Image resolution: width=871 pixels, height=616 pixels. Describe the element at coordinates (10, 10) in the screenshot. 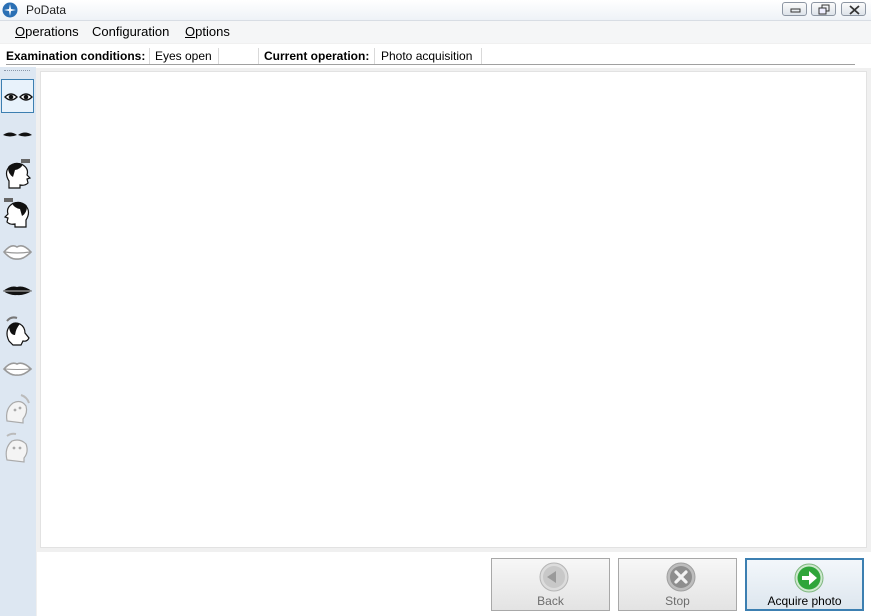

I see `app-logo-icon` at that location.